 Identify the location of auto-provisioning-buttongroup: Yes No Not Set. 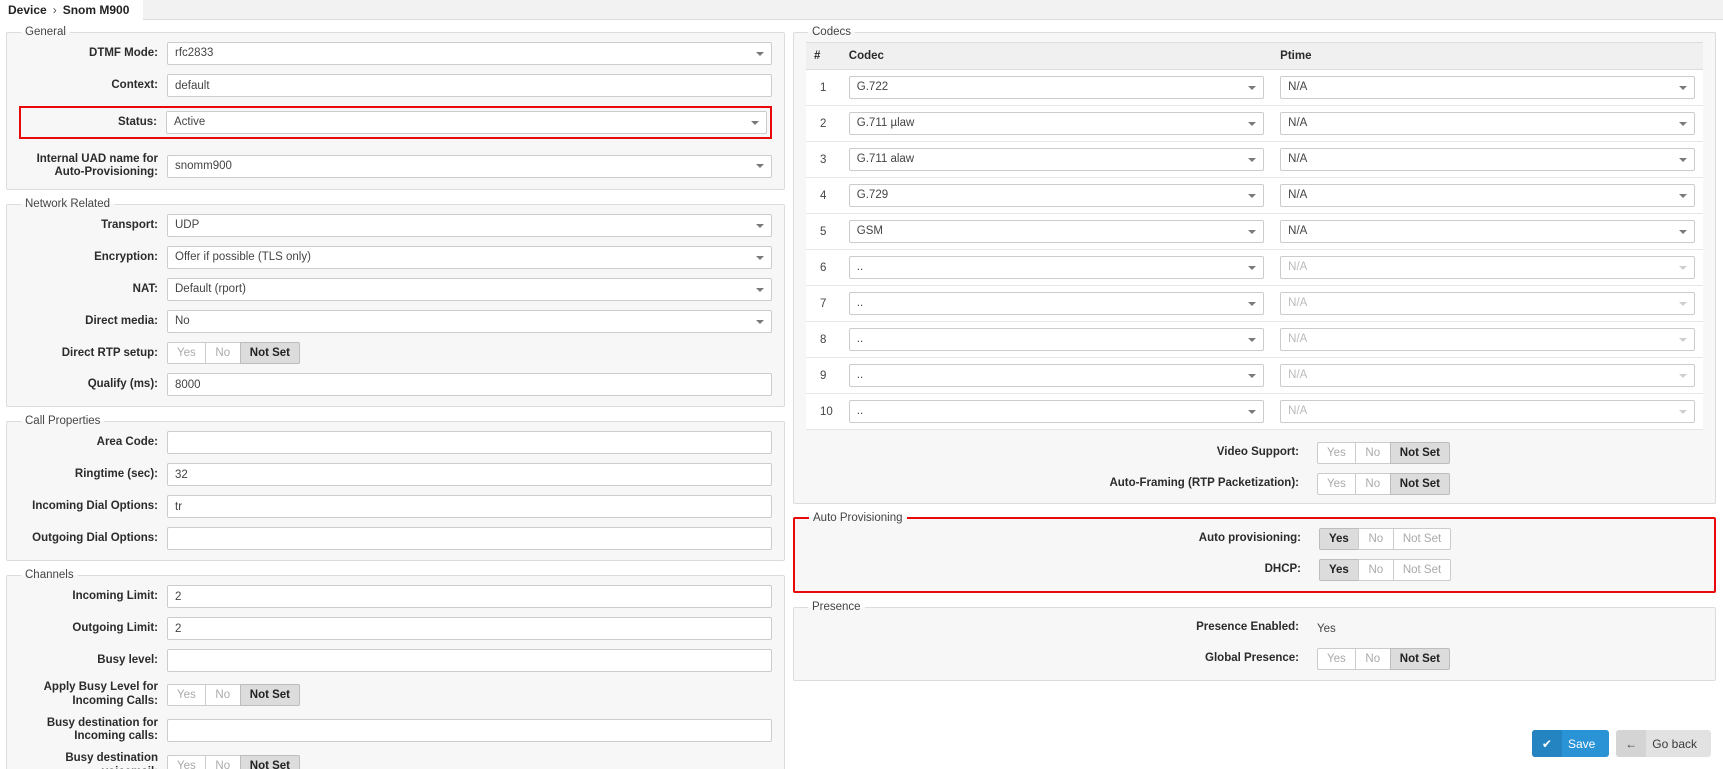
(1385, 539).